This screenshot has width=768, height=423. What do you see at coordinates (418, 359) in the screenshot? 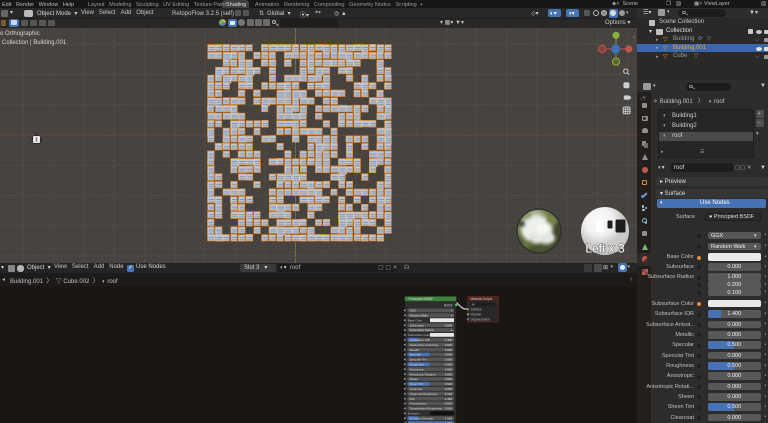
I see `svg-text: Specular Tint` at bounding box center [418, 359].